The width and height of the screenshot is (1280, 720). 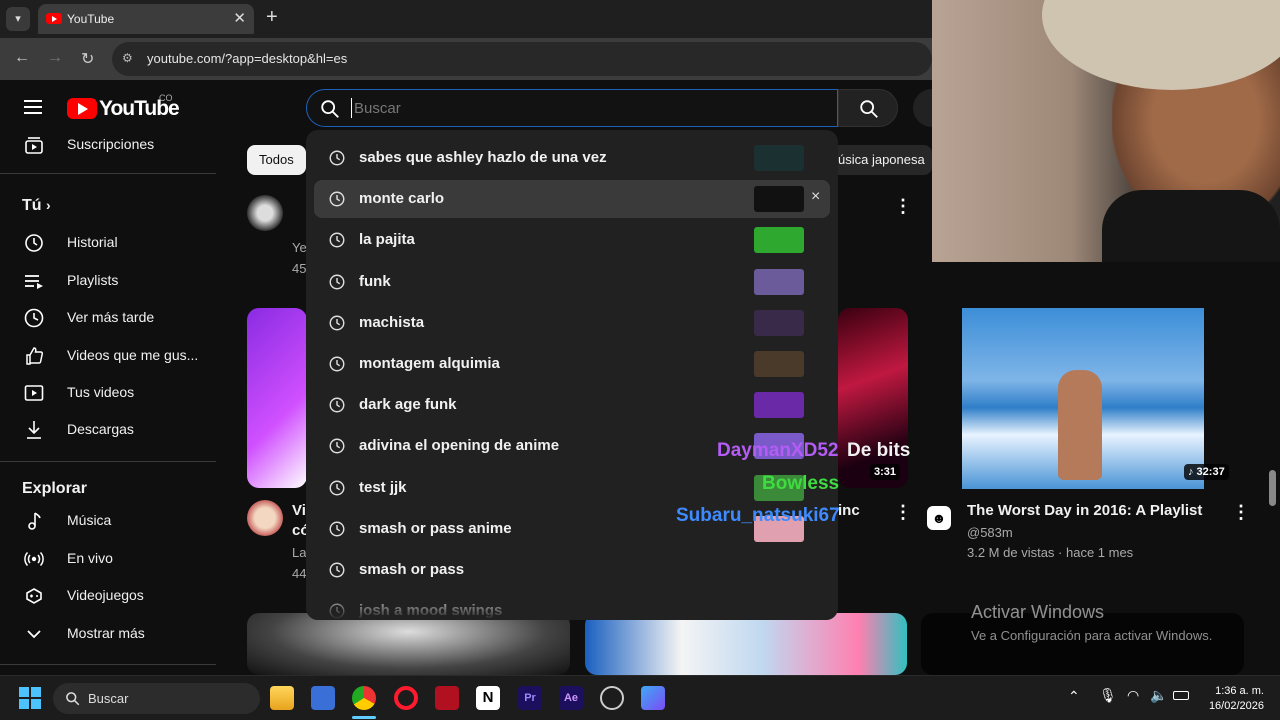 What do you see at coordinates (653, 698) in the screenshot?
I see `app-icon` at bounding box center [653, 698].